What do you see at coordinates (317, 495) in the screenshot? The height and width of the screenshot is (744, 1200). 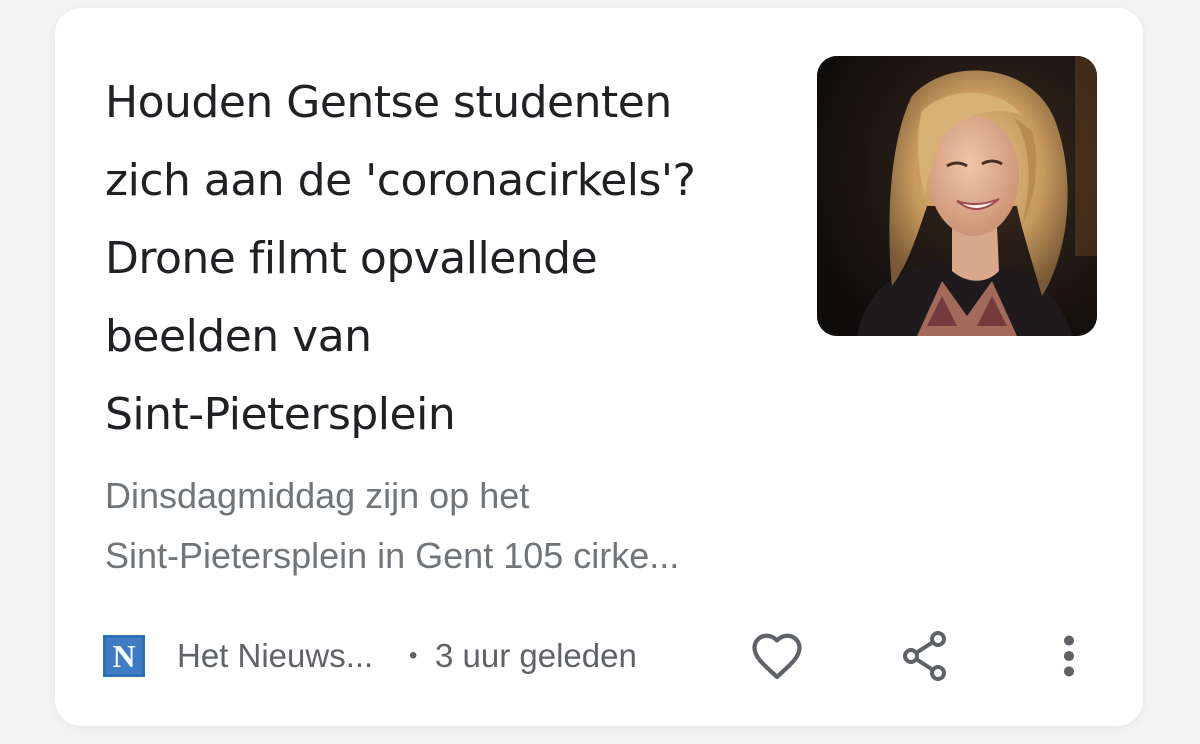 I see `snippet-line: Dinsdagmiddag zijn op het` at bounding box center [317, 495].